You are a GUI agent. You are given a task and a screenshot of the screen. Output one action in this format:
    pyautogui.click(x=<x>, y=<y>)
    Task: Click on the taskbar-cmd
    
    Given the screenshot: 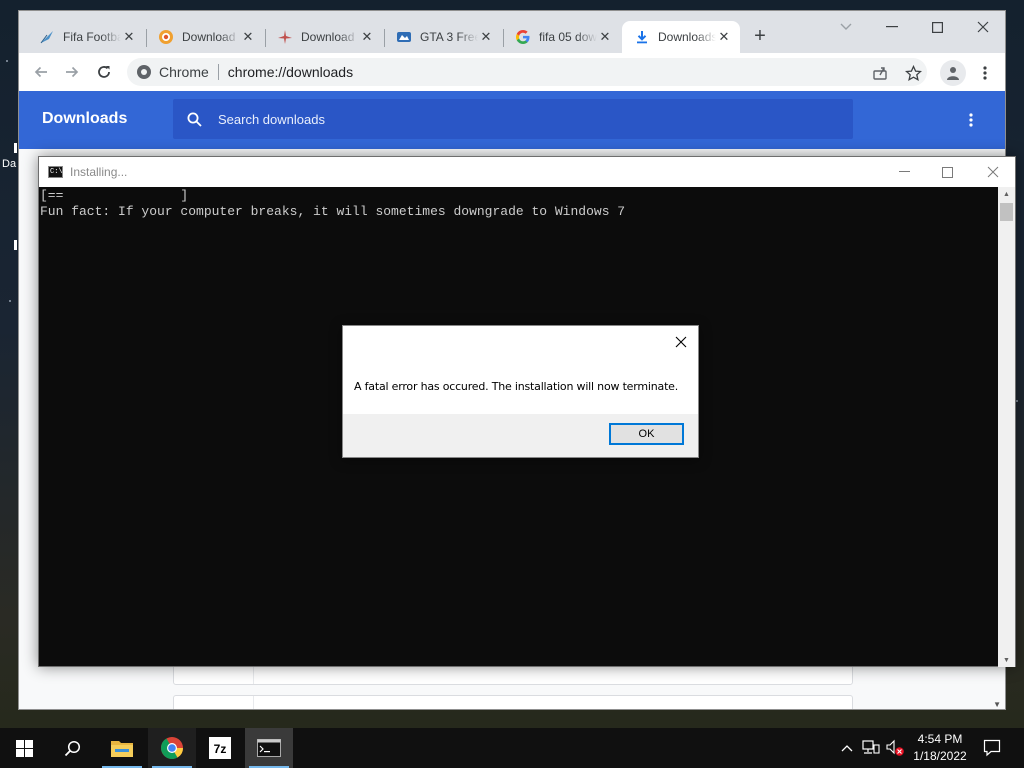 What is the action you would take?
    pyautogui.click(x=269, y=748)
    